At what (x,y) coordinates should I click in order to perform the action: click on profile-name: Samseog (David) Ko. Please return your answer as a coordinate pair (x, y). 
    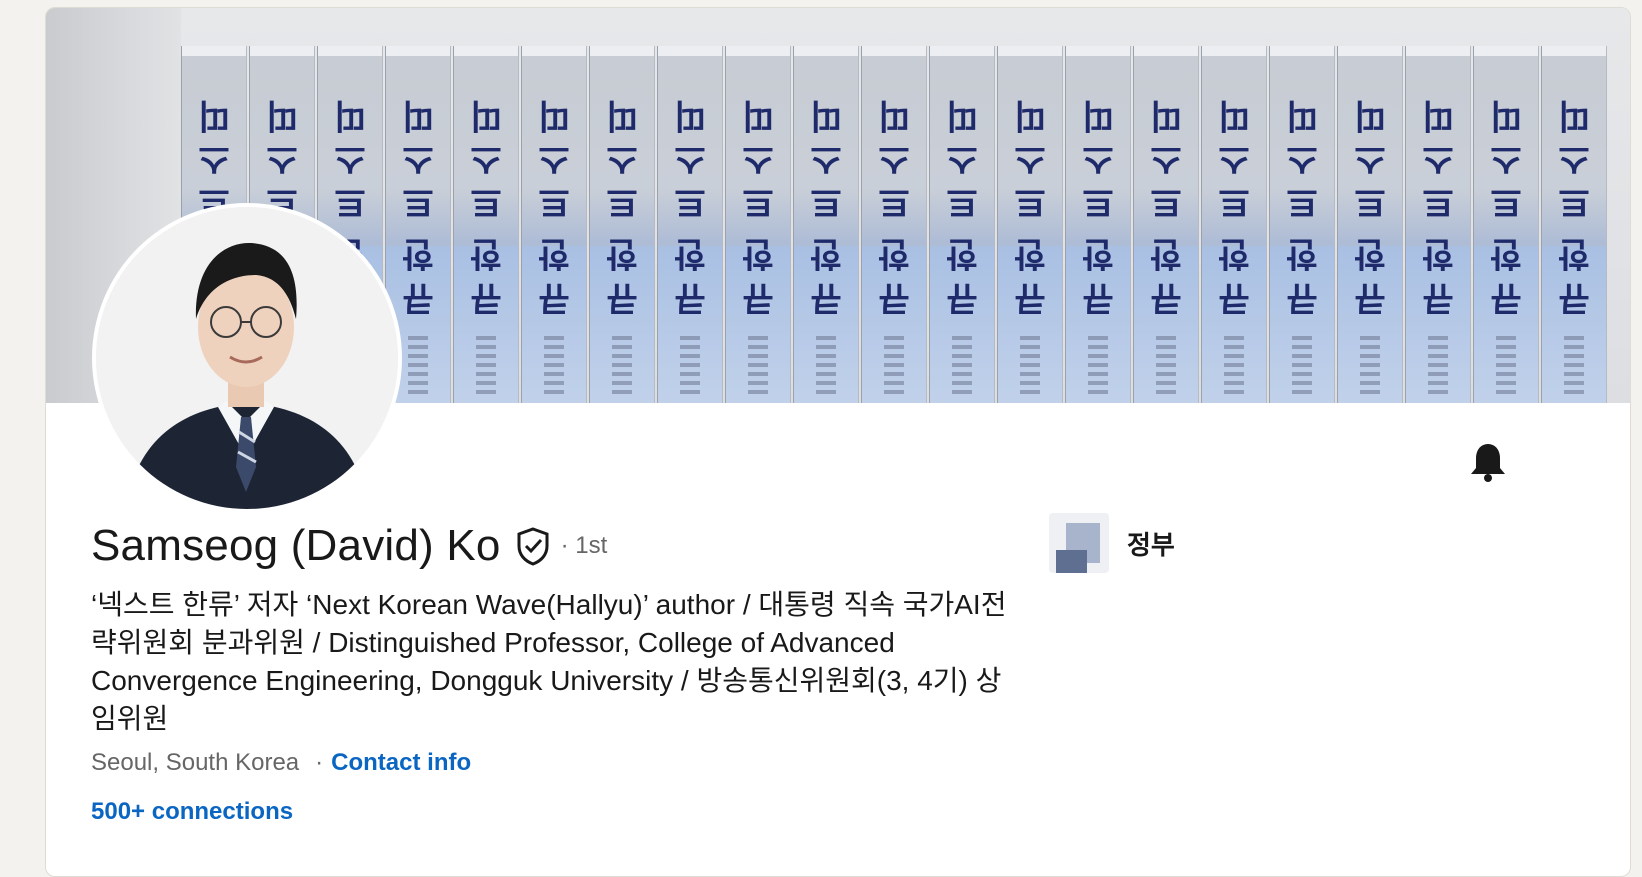
    Looking at the image, I should click on (296, 545).